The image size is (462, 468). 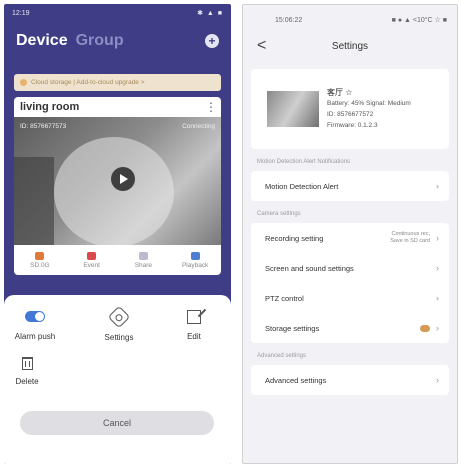 I want to click on status-bar: 15:06:22 ■ ● ▲ <10°C ☆ ■, so click(x=350, y=20).